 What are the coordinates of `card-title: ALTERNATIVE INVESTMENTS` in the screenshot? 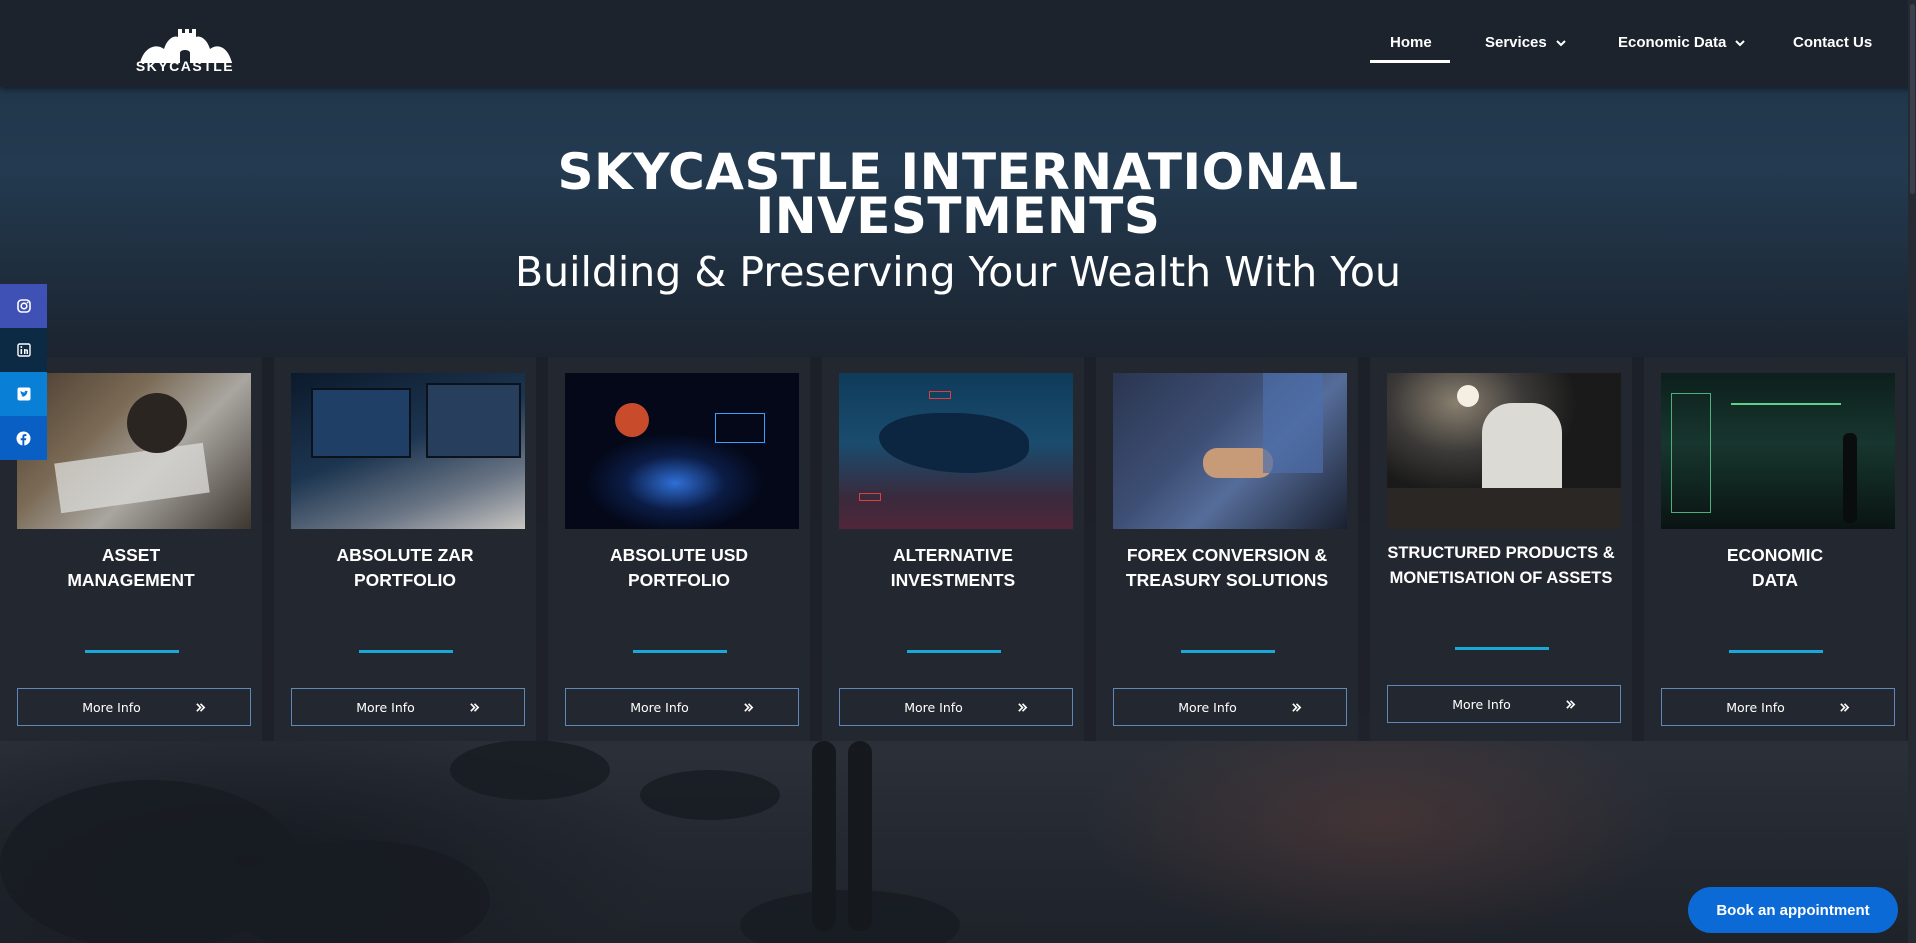 It's located at (953, 567).